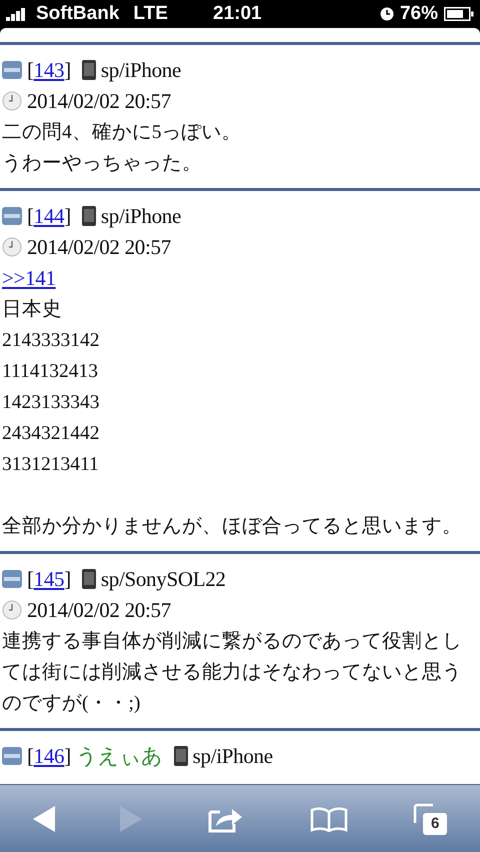 The image size is (480, 852). Describe the element at coordinates (49, 70) in the screenshot. I see `post-number-link: 143` at that location.